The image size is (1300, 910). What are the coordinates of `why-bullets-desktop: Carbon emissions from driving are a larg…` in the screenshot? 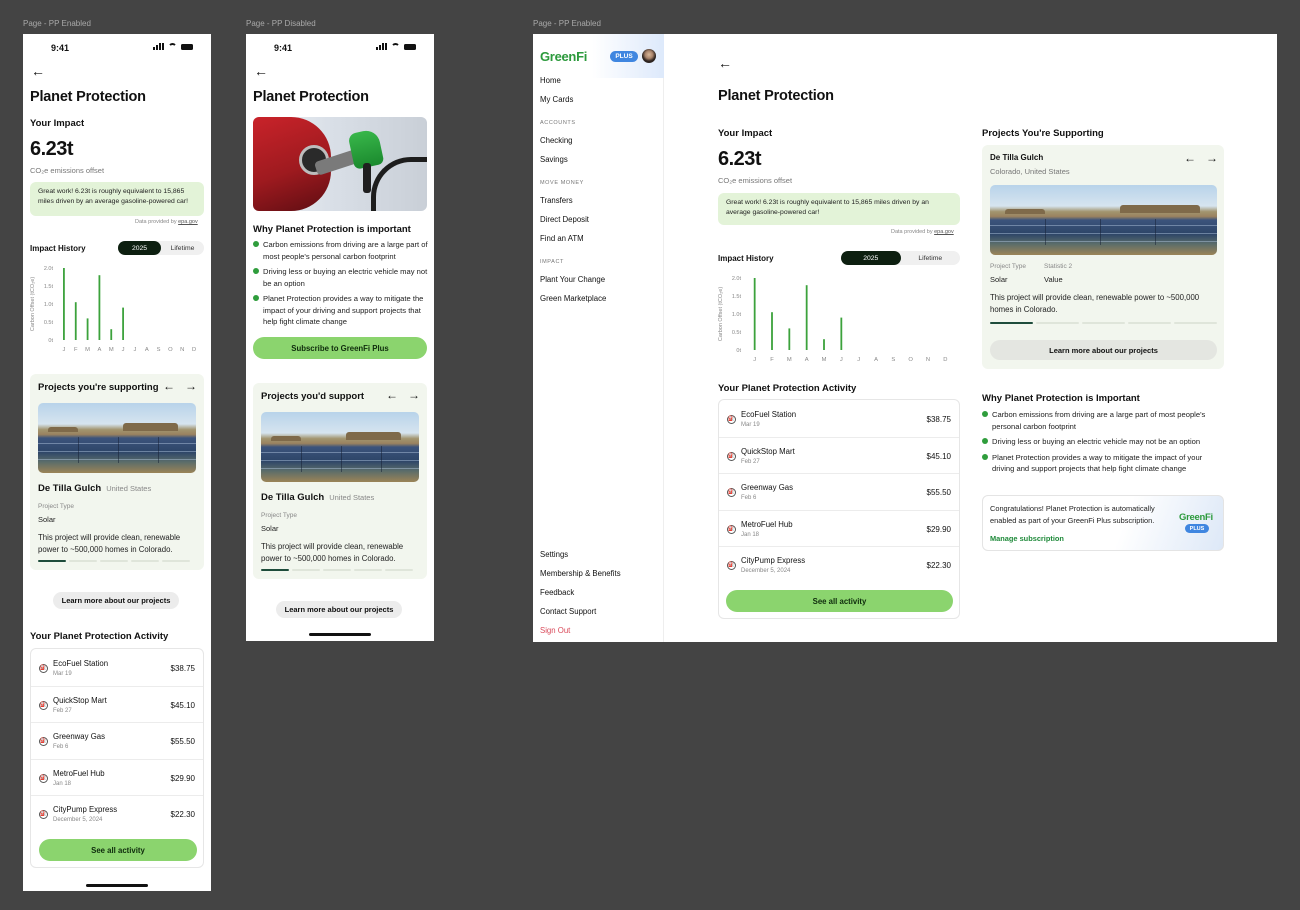 It's located at (1104, 444).